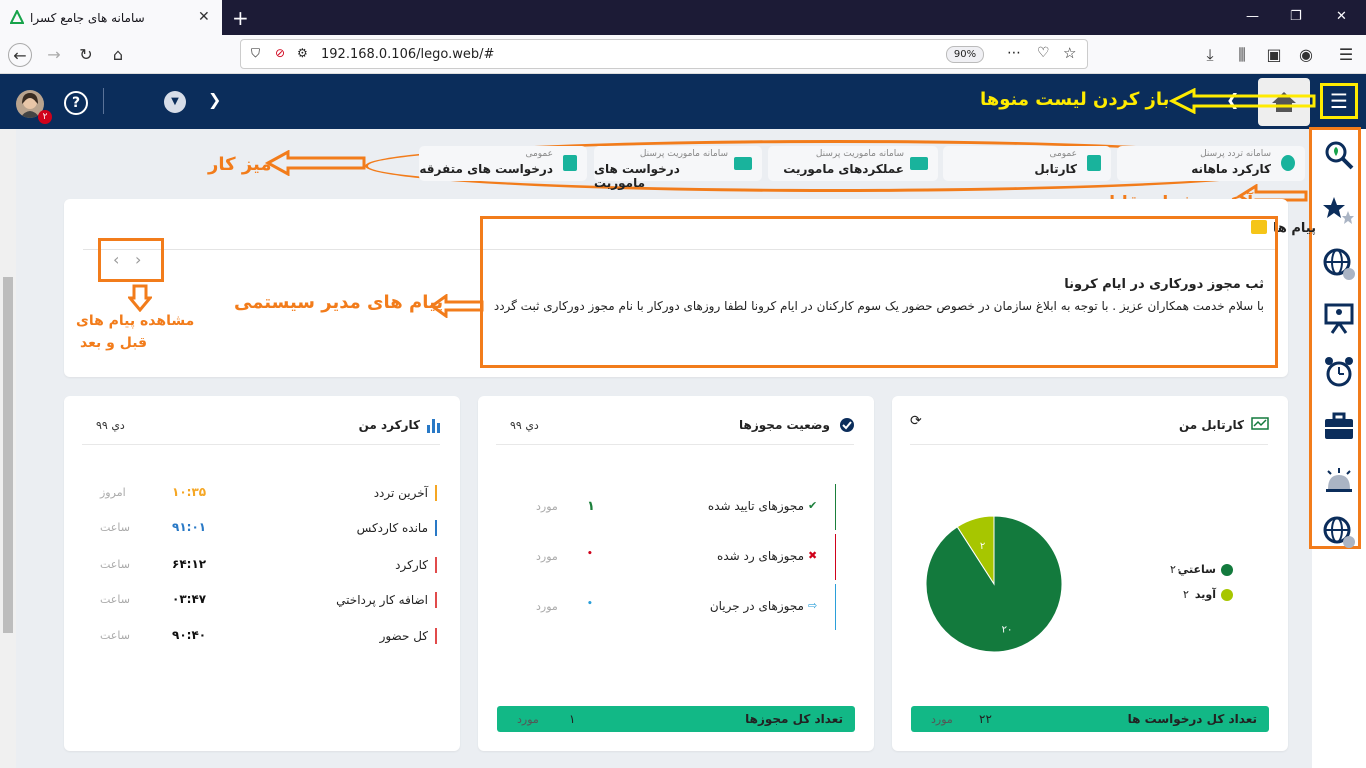 The height and width of the screenshot is (768, 1366). I want to click on legend-label: ساعتي, so click(1196, 569).